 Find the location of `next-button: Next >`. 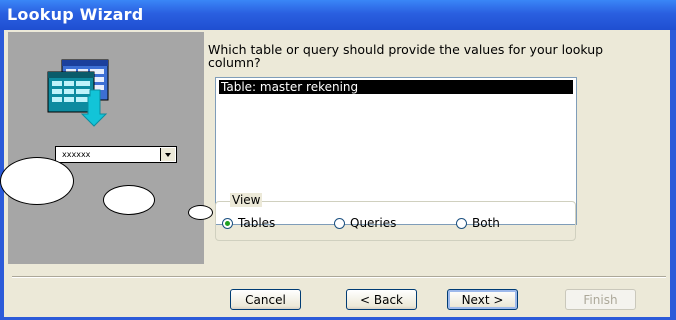

next-button: Next > is located at coordinates (482, 299).